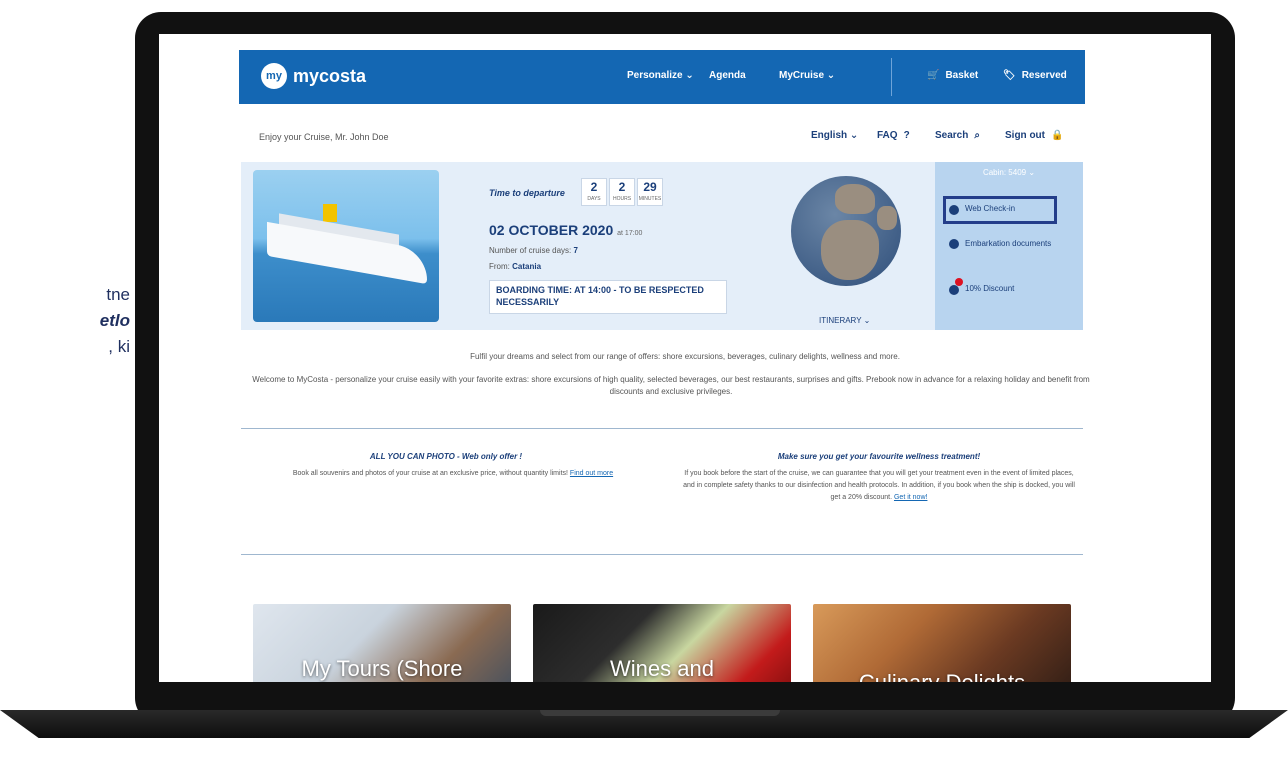 Image resolution: width=1288 pixels, height=760 pixels. What do you see at coordinates (887, 135) in the screenshot?
I see `faq-label: FAQ` at bounding box center [887, 135].